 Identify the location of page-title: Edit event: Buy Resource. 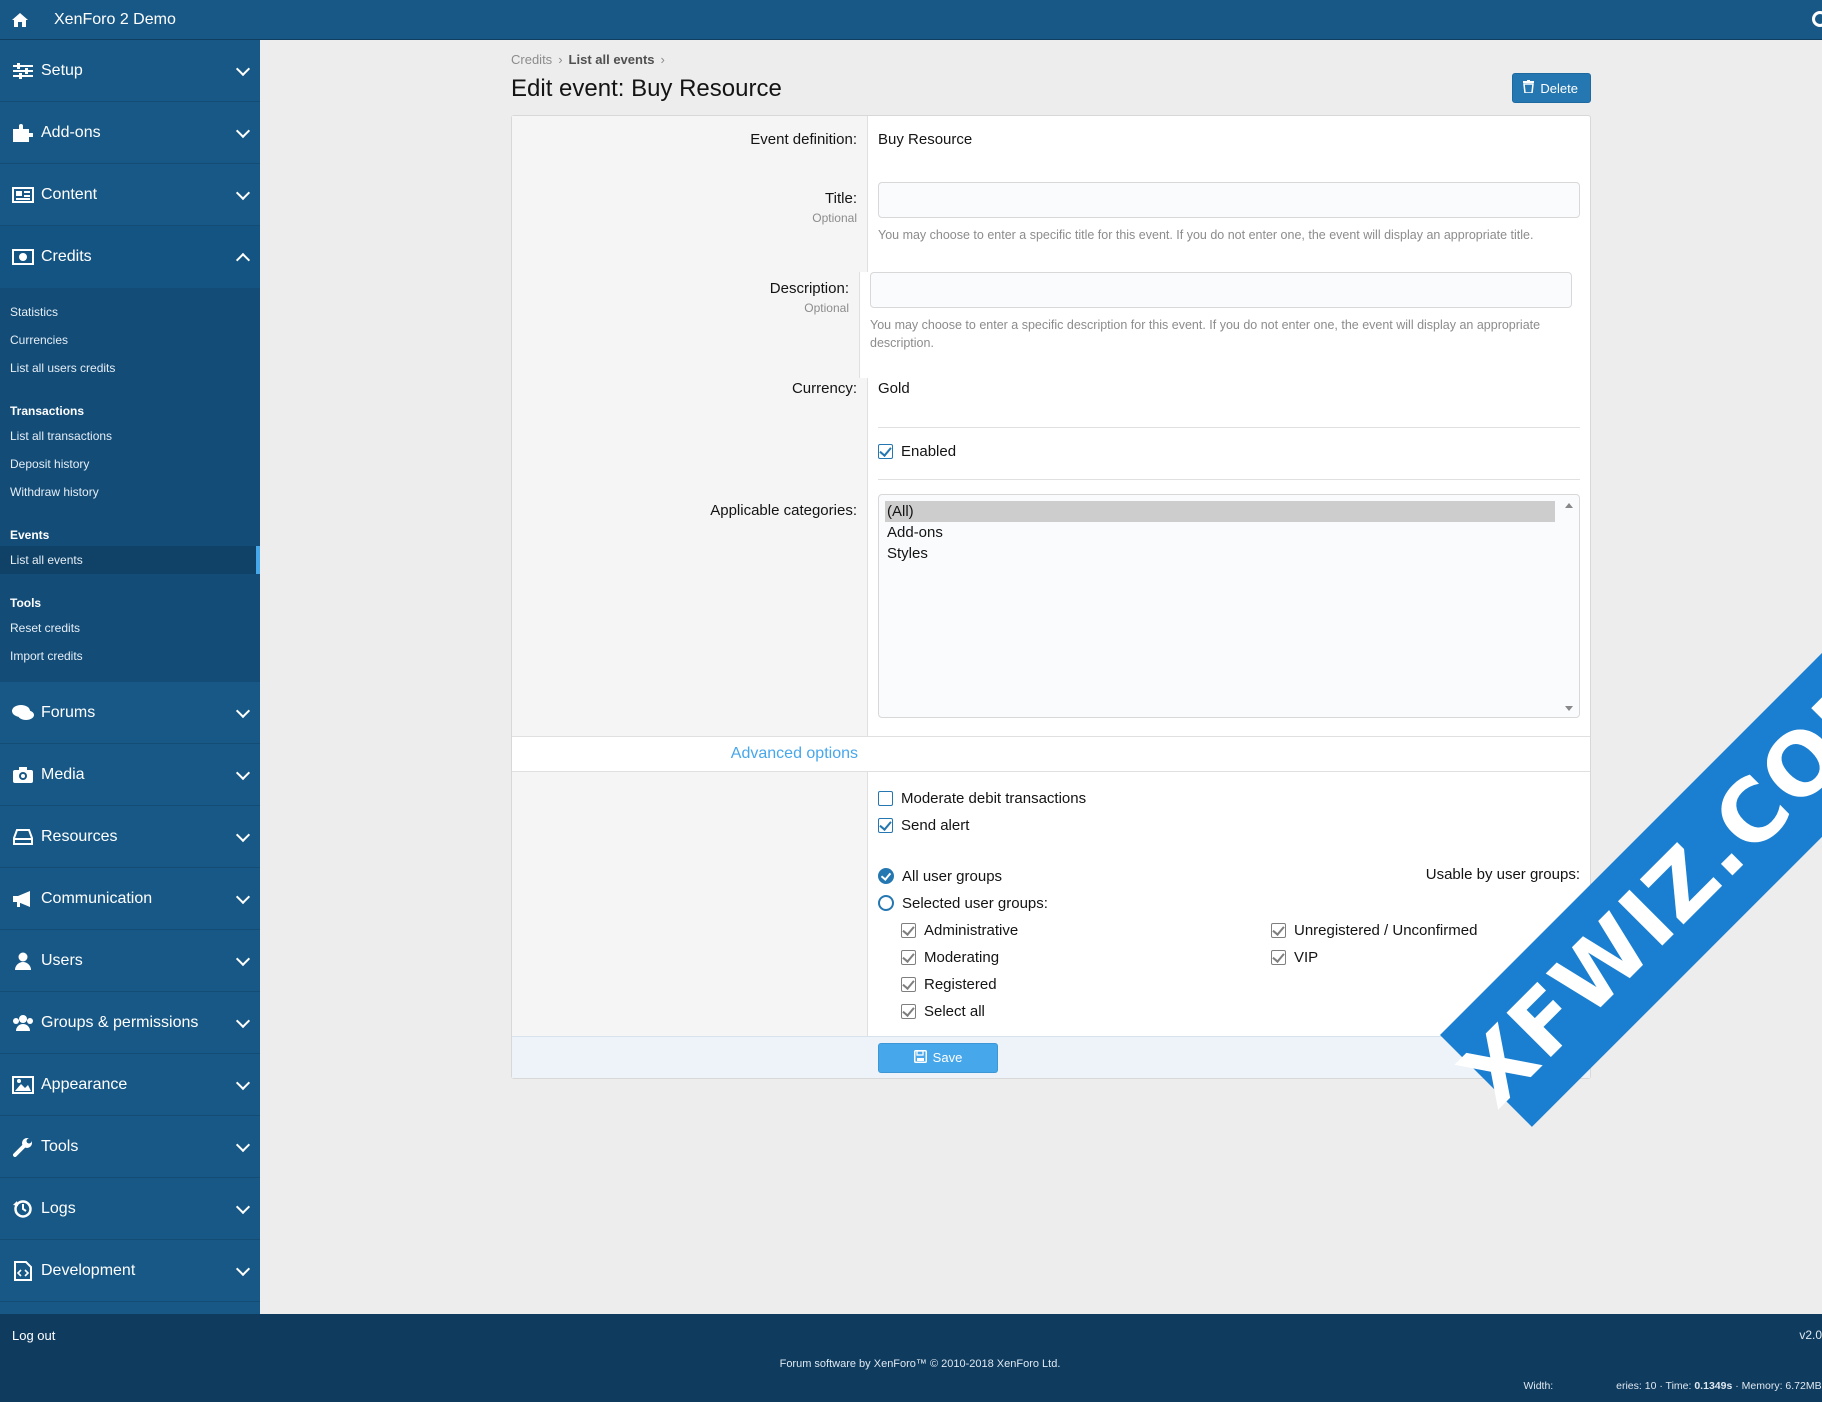
(646, 88).